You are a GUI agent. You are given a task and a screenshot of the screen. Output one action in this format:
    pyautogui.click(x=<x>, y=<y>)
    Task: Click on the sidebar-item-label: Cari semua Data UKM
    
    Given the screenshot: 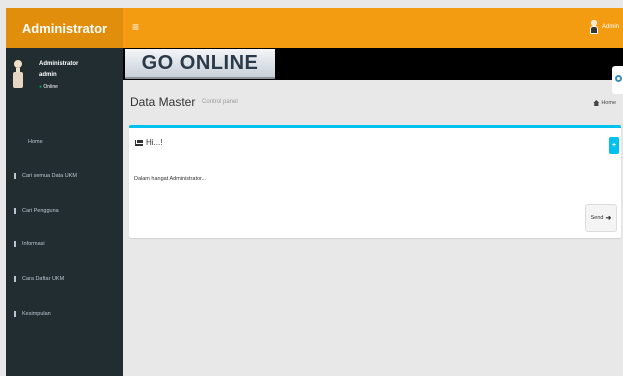 What is the action you would take?
    pyautogui.click(x=50, y=176)
    